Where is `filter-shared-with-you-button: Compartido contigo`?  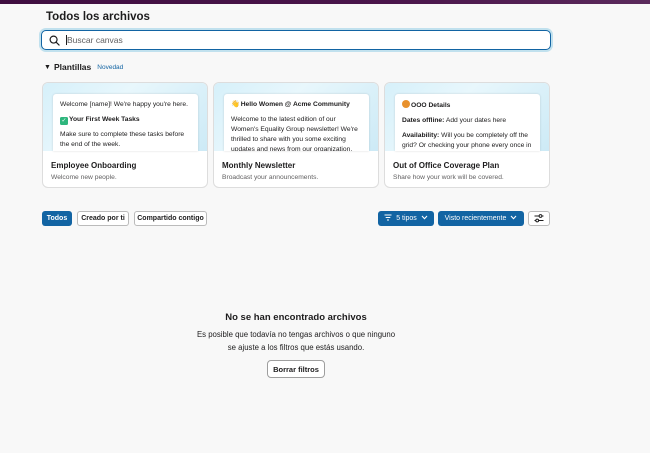
filter-shared-with-you-button: Compartido contigo is located at coordinates (170, 218).